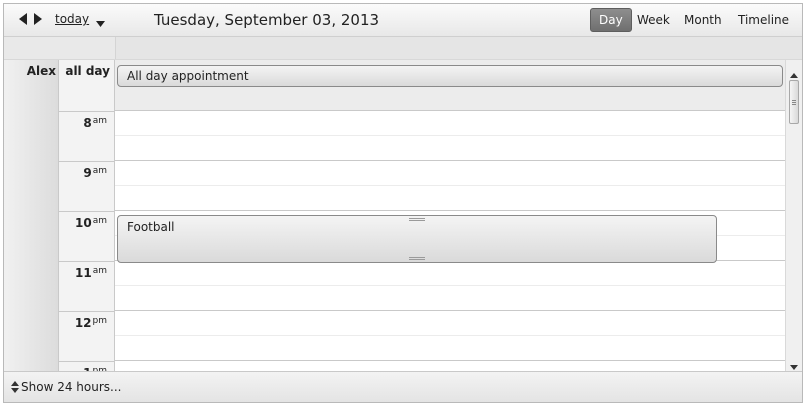 Image resolution: width=807 pixels, height=406 pixels. I want to click on time-label: 8am, so click(95, 123).